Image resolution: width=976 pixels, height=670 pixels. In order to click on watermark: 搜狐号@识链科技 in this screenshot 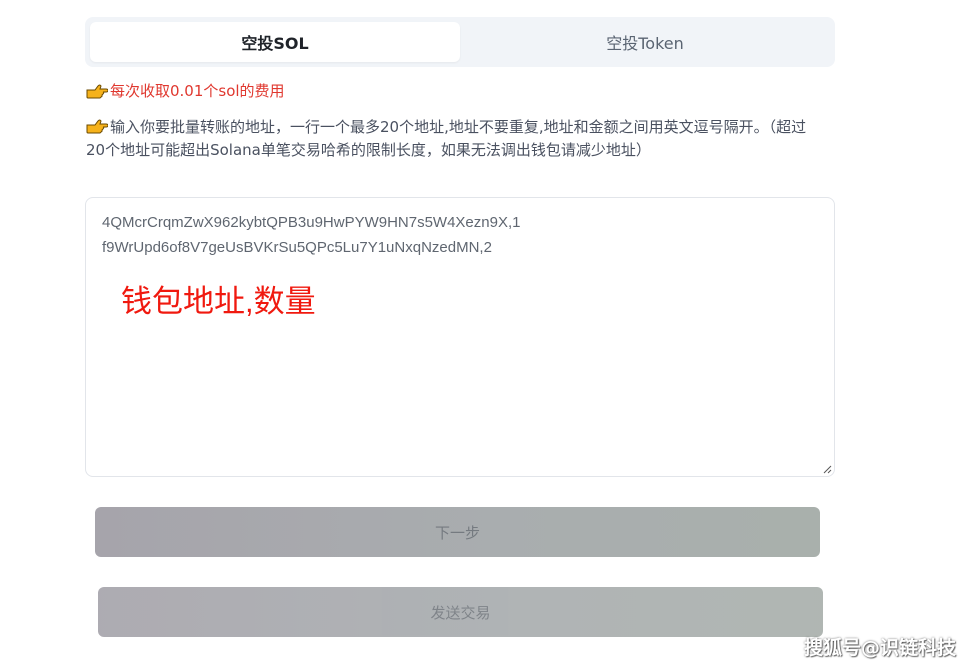, I will do `click(879, 648)`.